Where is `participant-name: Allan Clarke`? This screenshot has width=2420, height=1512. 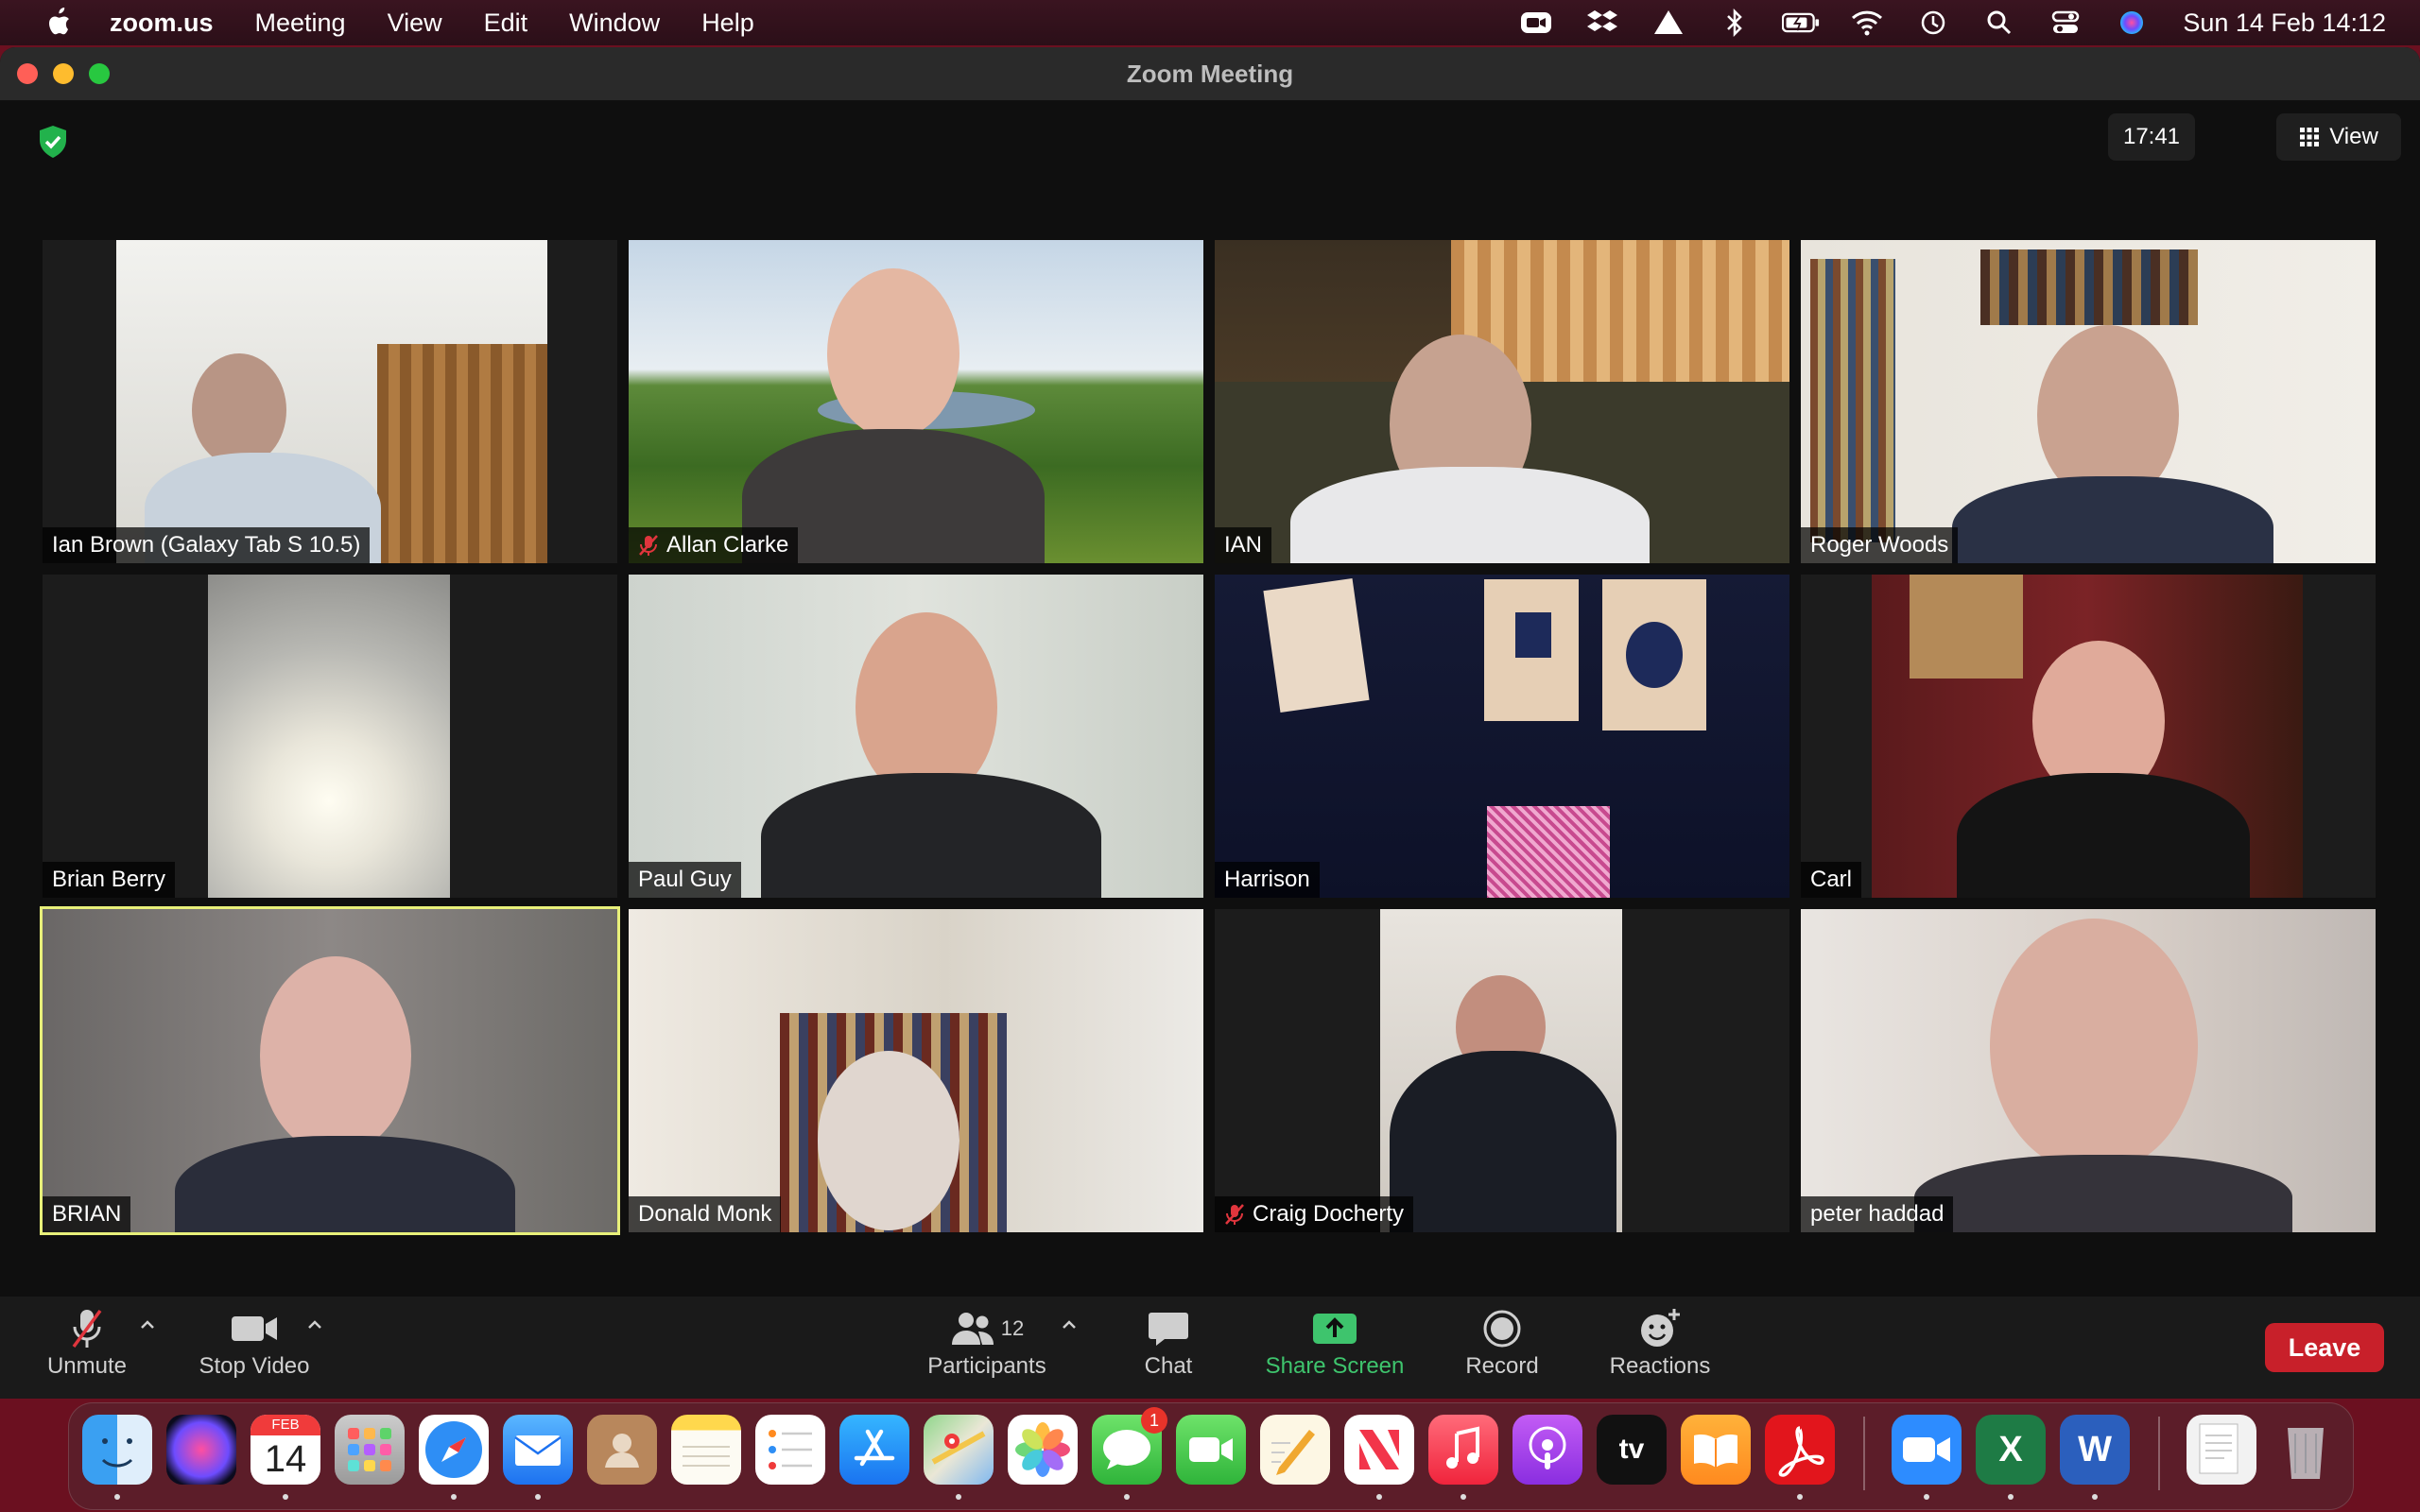
participant-name: Allan Clarke is located at coordinates (728, 545).